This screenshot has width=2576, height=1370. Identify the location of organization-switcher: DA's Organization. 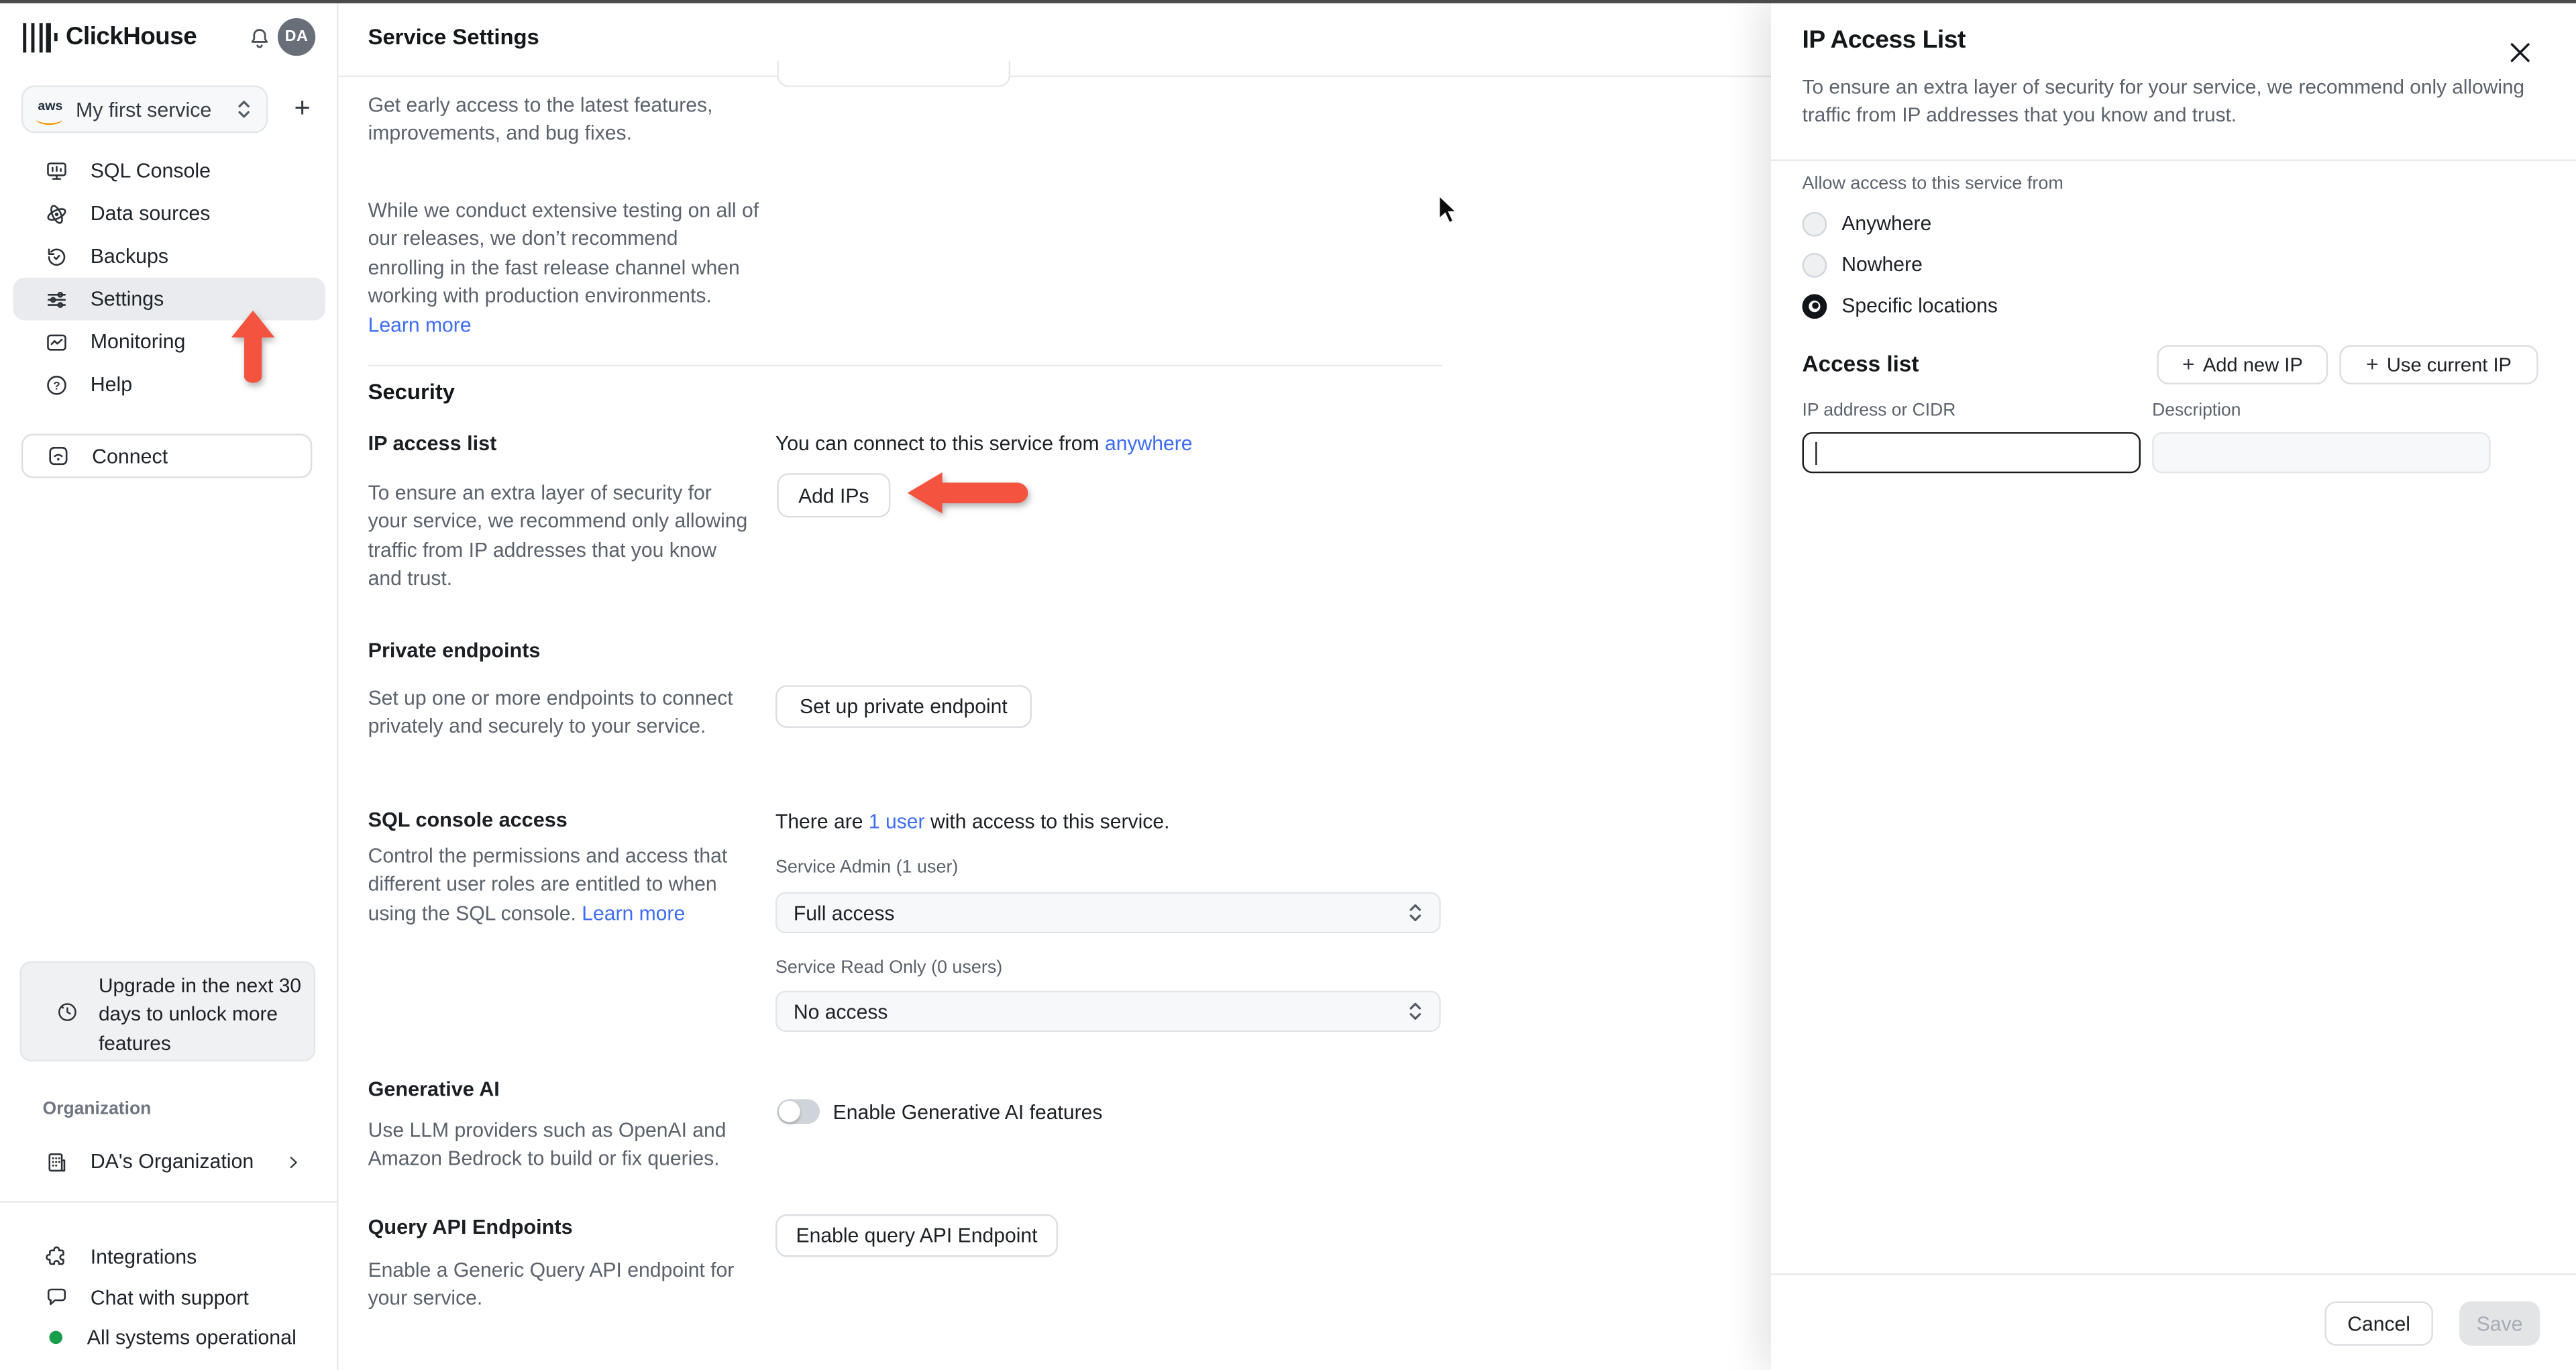
(169, 1162).